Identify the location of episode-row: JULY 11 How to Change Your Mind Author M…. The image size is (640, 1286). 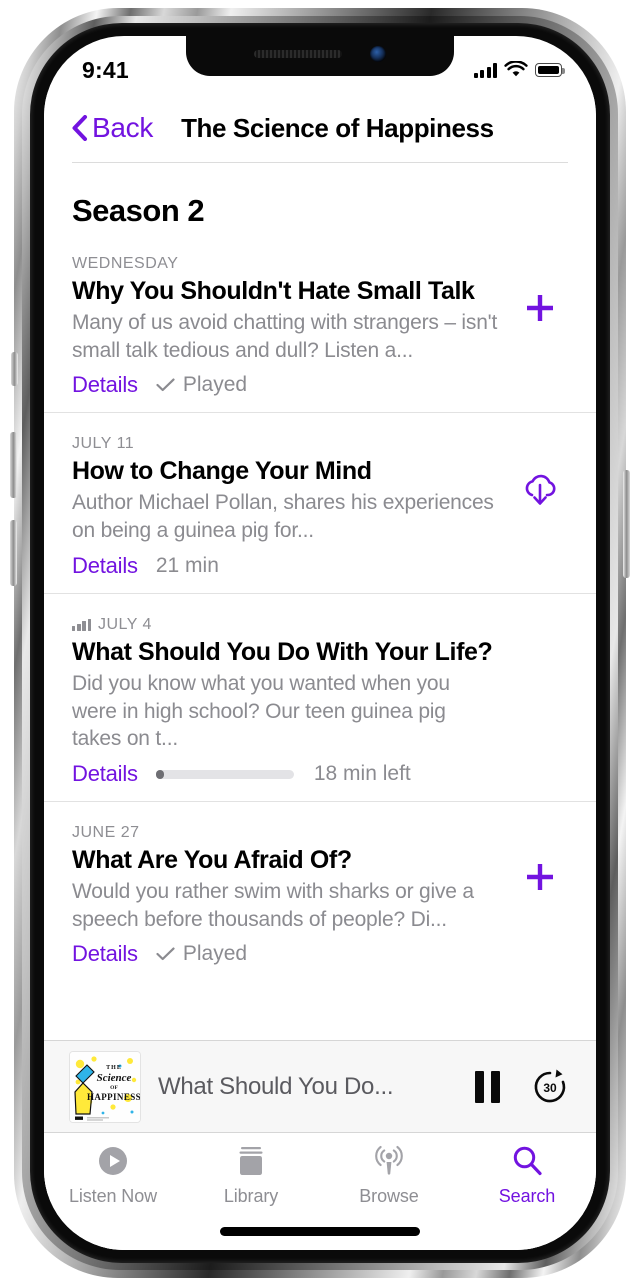
(320, 502).